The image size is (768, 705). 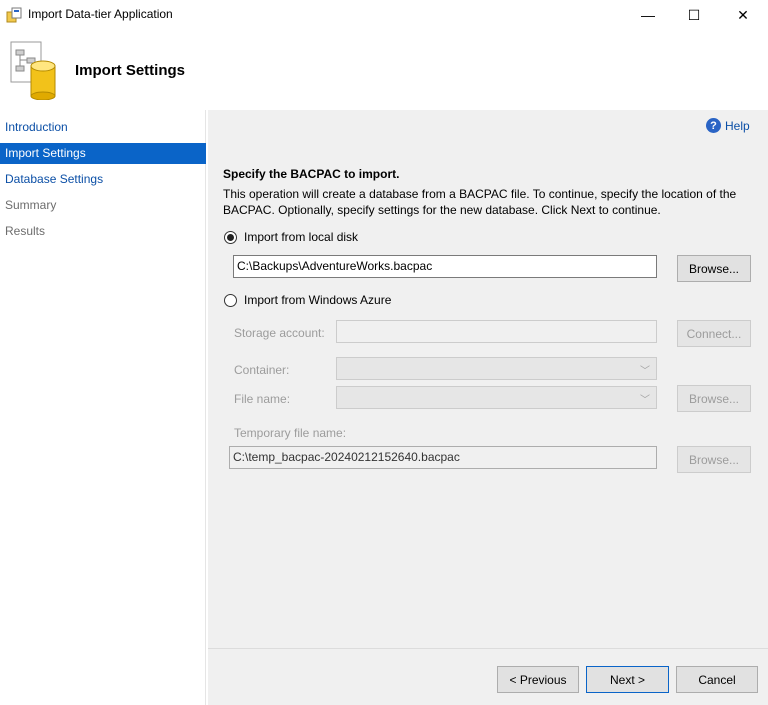 What do you see at coordinates (384, 70) in the screenshot?
I see `wizard-header: Import Settings` at bounding box center [384, 70].